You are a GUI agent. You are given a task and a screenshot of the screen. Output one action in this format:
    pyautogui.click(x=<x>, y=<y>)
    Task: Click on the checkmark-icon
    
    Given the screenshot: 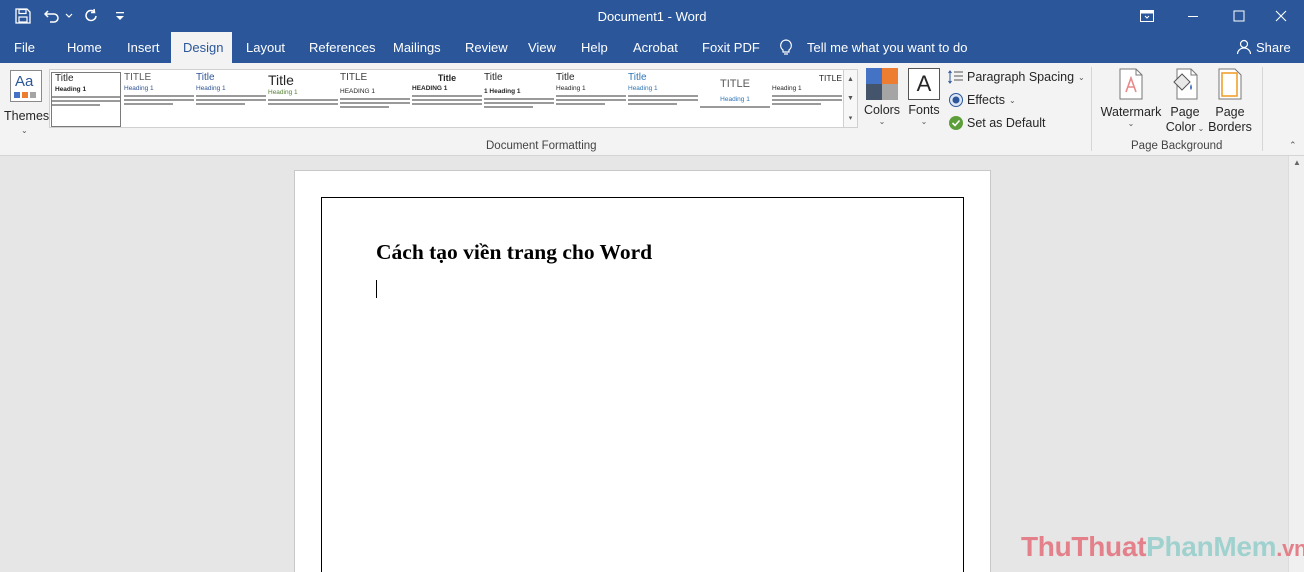 What is the action you would take?
    pyautogui.click(x=956, y=123)
    